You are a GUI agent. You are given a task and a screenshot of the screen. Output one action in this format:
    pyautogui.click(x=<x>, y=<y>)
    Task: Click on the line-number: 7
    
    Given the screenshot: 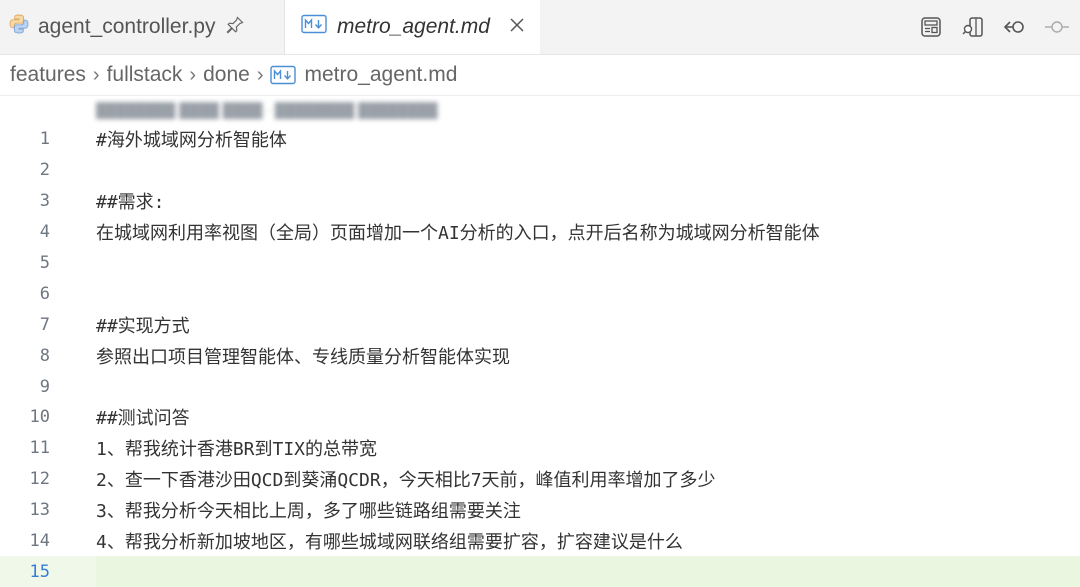 What is the action you would take?
    pyautogui.click(x=44, y=324)
    